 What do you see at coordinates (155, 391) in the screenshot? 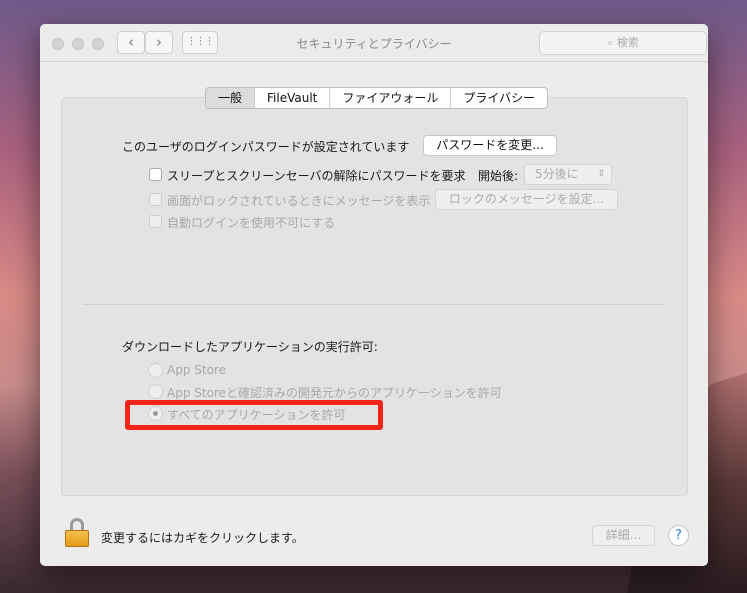
I see `radio-identified-developers` at bounding box center [155, 391].